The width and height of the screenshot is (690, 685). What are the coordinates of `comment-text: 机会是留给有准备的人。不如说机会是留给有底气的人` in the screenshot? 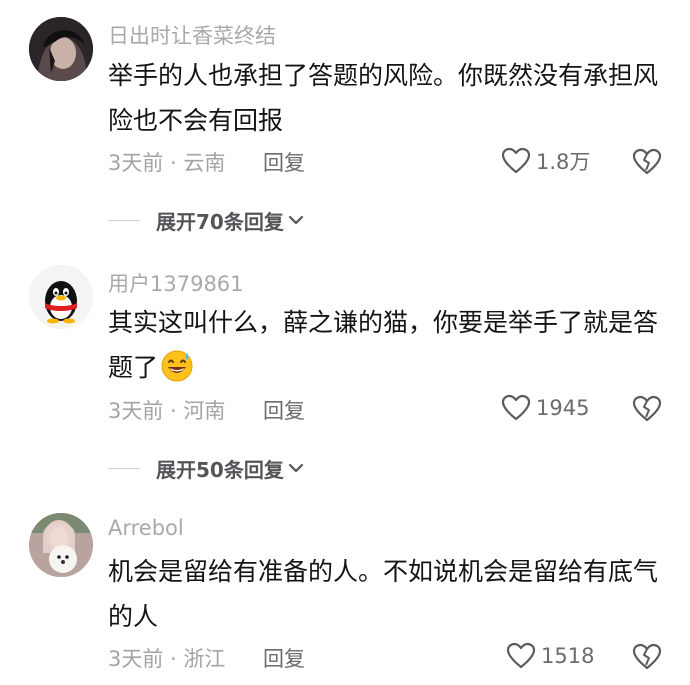 It's located at (383, 594).